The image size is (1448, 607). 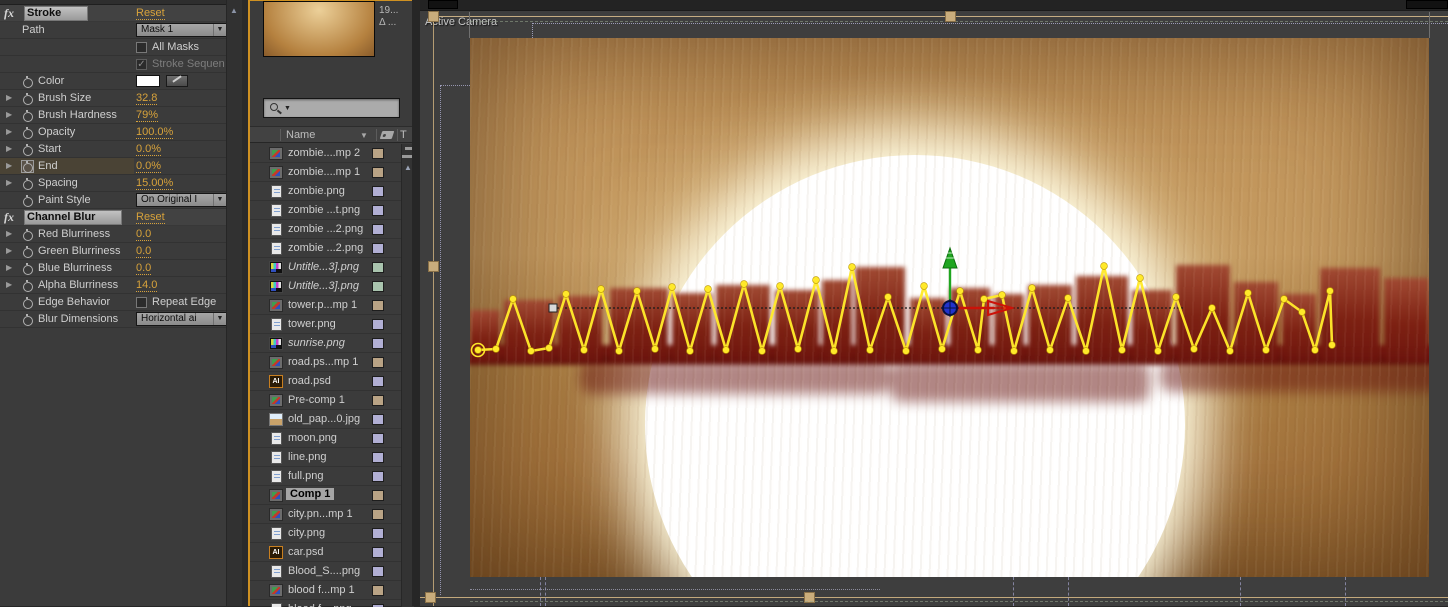 I want to click on property-dropdown: Horizontal ai ▼, so click(x=182, y=319).